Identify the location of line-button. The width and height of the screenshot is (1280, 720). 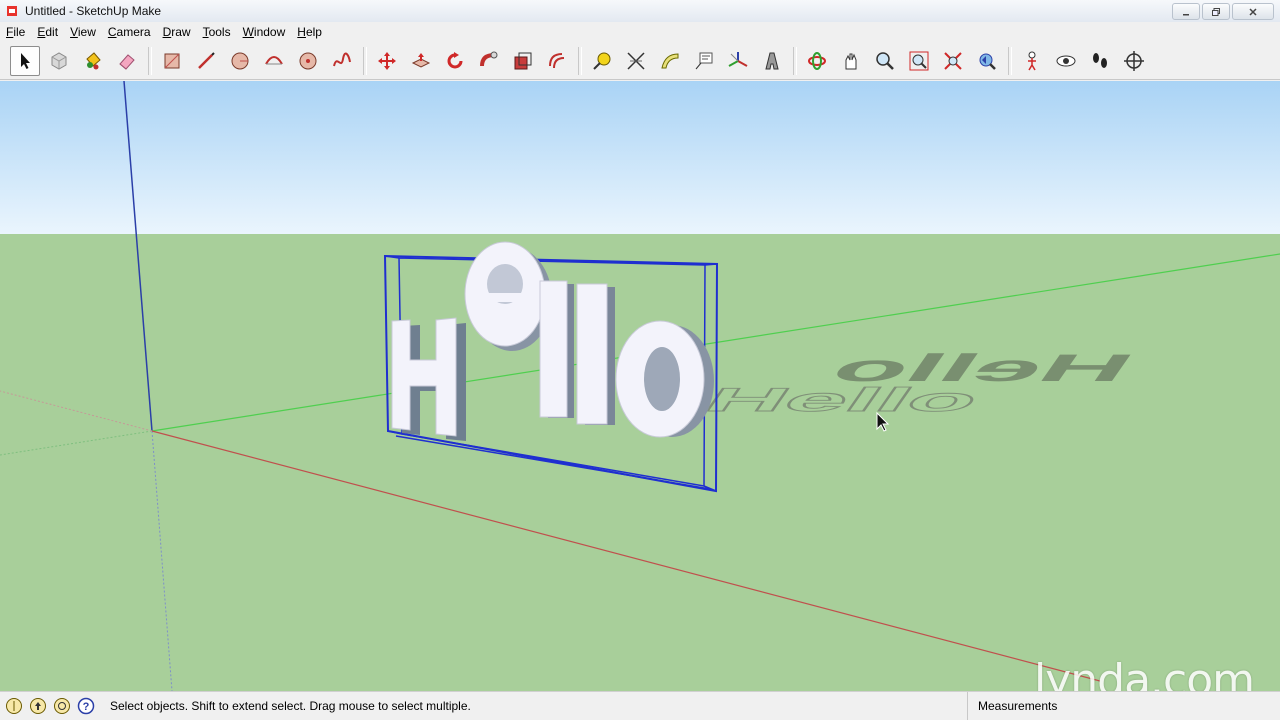
(206, 61).